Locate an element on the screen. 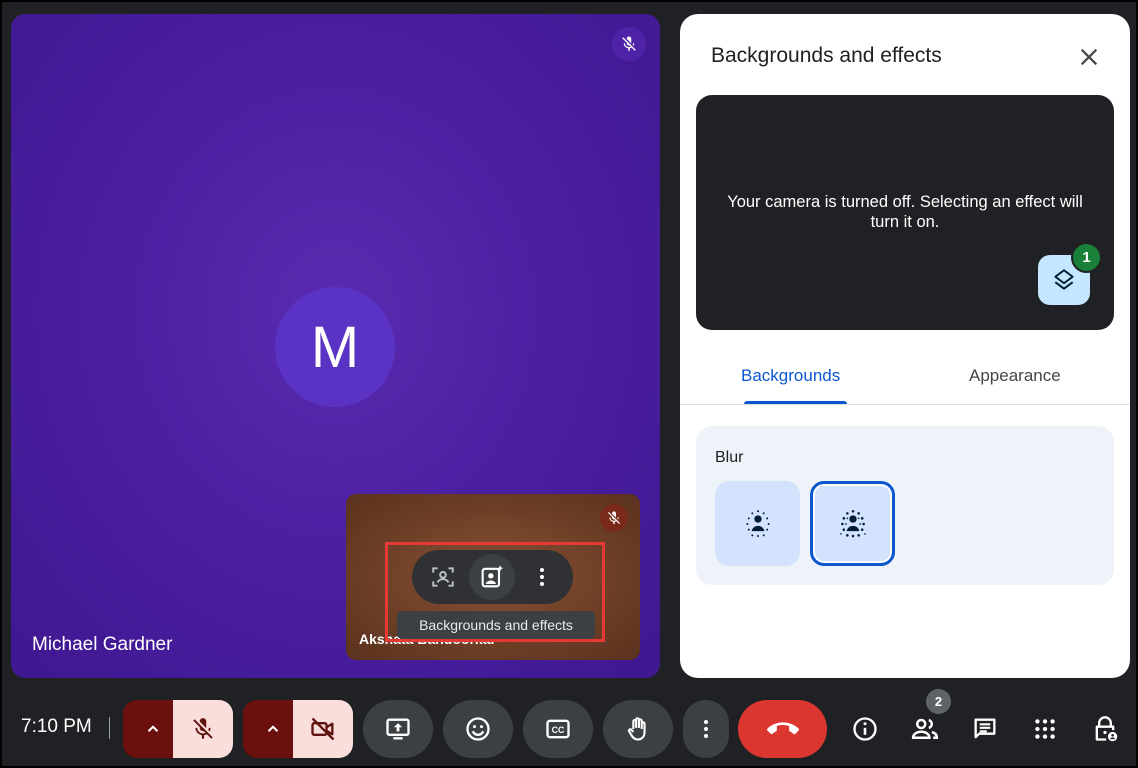  full-blur-option is located at coordinates (852, 523).